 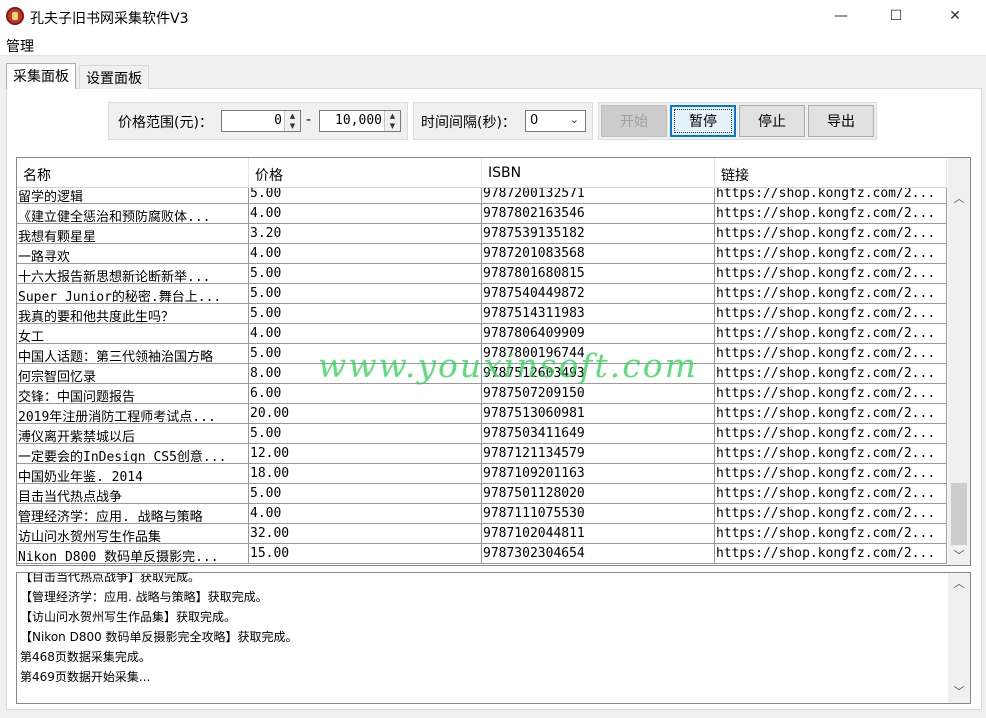 I want to click on table-scrollbar: ︿ ﹀, so click(x=959, y=361).